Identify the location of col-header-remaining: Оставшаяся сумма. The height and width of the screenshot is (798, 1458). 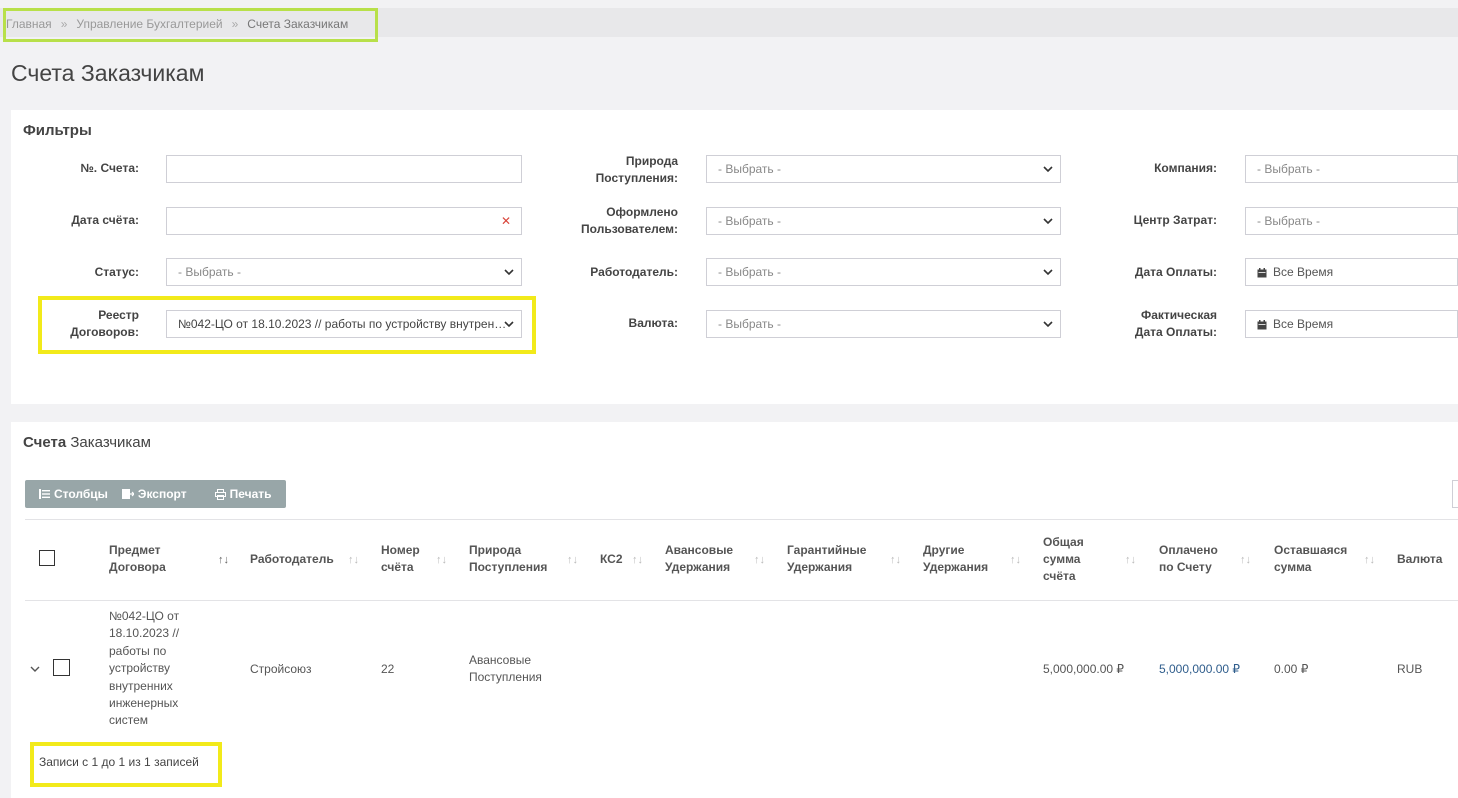
(1310, 559).